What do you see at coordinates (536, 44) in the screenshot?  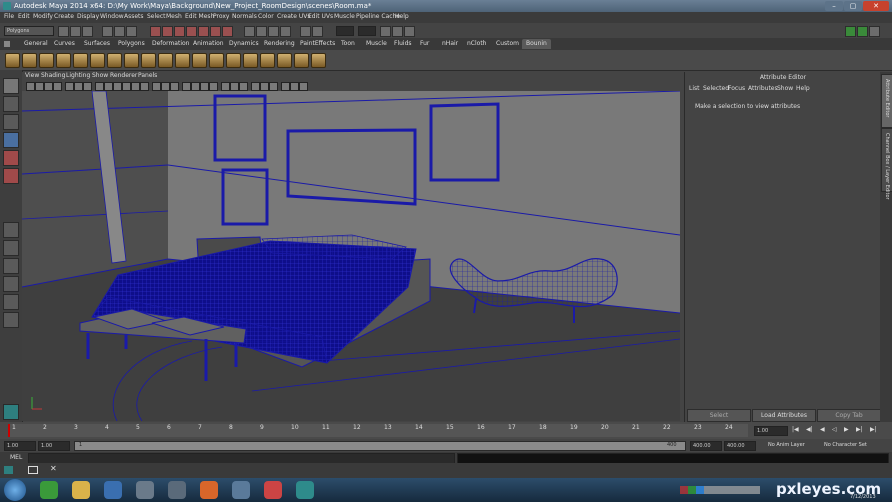 I see `tab-bounin: Bounin` at bounding box center [536, 44].